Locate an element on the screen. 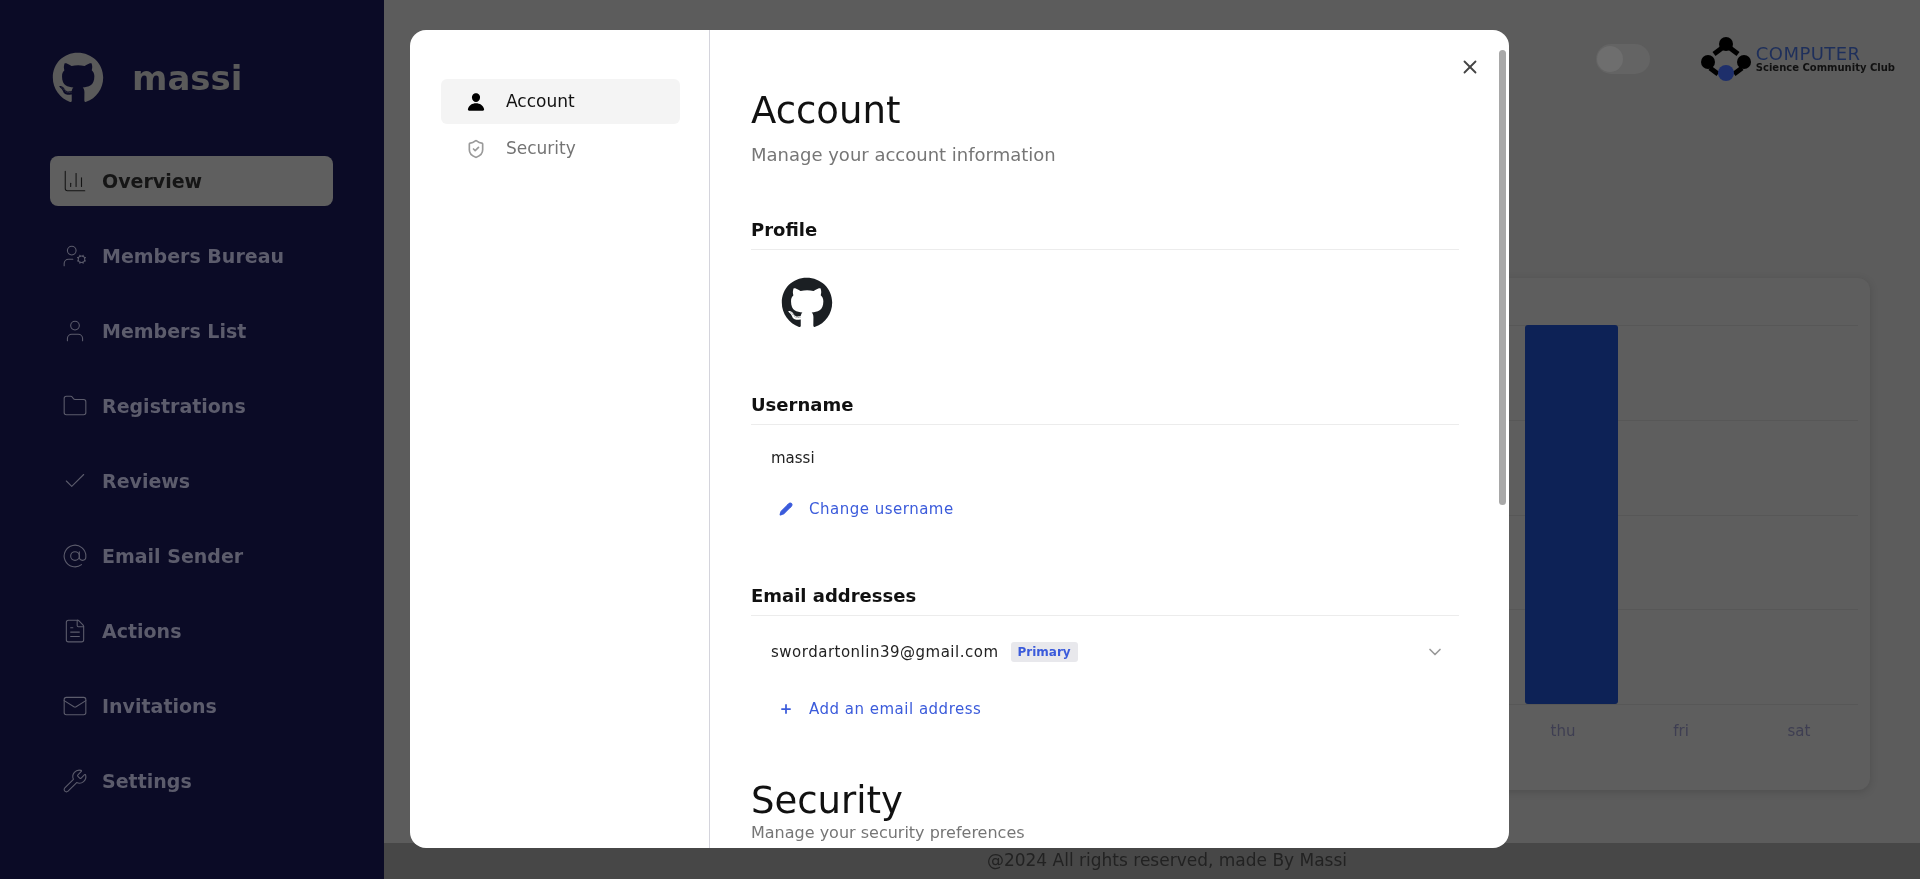 This screenshot has height=879, width=1920. at-sign-icon is located at coordinates (75, 556).